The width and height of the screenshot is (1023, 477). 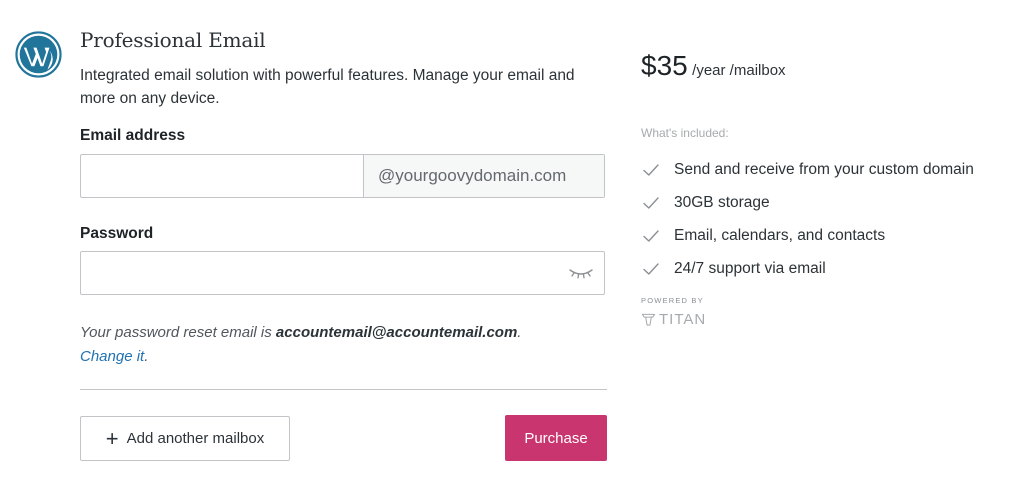 I want to click on titan-label: TITAN, so click(x=683, y=319).